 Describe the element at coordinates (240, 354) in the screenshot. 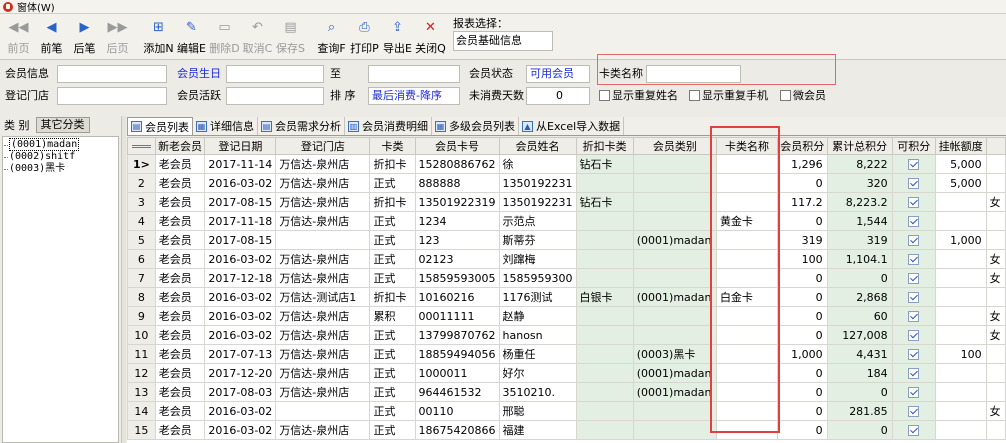

I see `table-cell: 2017-07-13` at that location.